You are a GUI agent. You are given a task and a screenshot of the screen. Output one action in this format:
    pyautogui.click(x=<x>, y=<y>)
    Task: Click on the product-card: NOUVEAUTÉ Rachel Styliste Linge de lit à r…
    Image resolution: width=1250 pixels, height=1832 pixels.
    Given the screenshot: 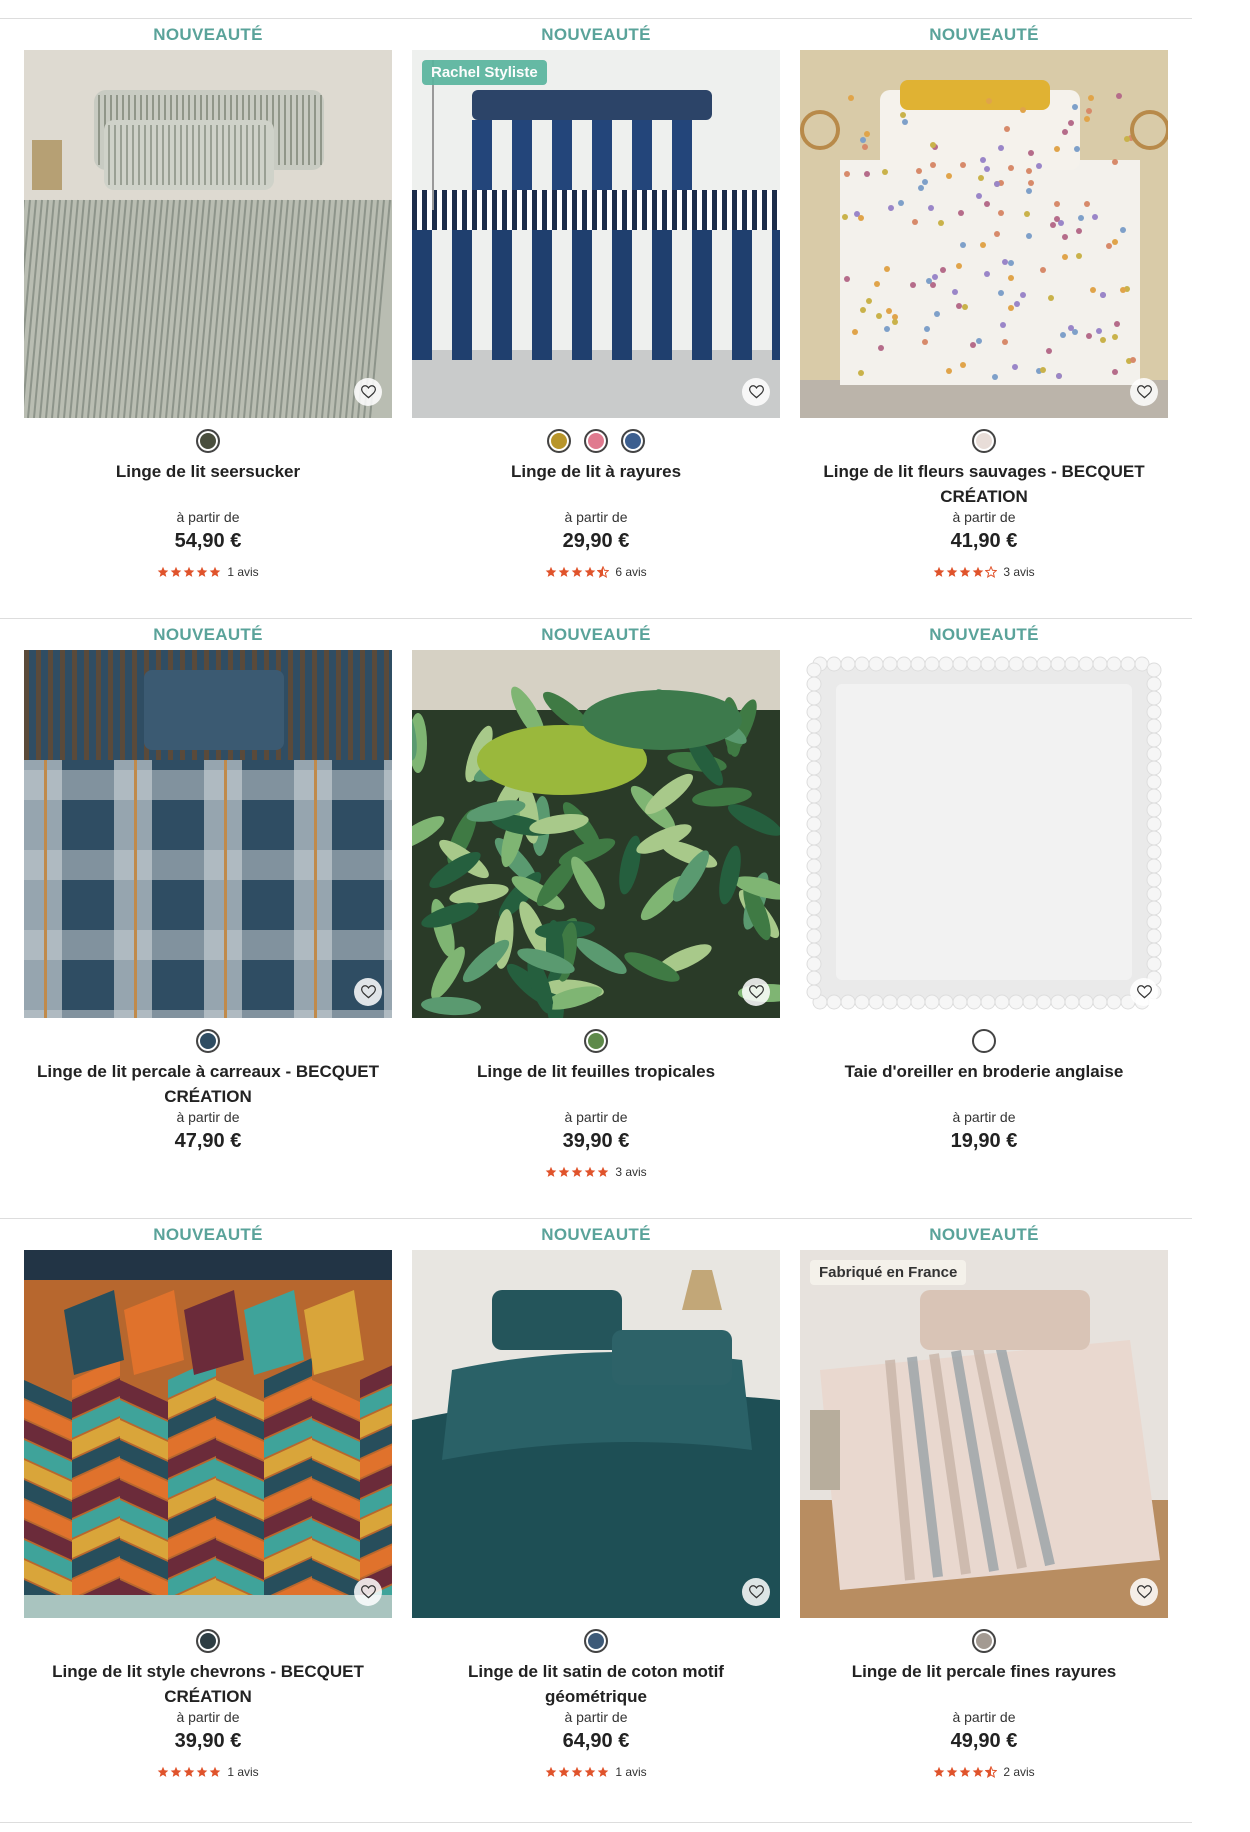 What is the action you would take?
    pyautogui.click(x=596, y=319)
    